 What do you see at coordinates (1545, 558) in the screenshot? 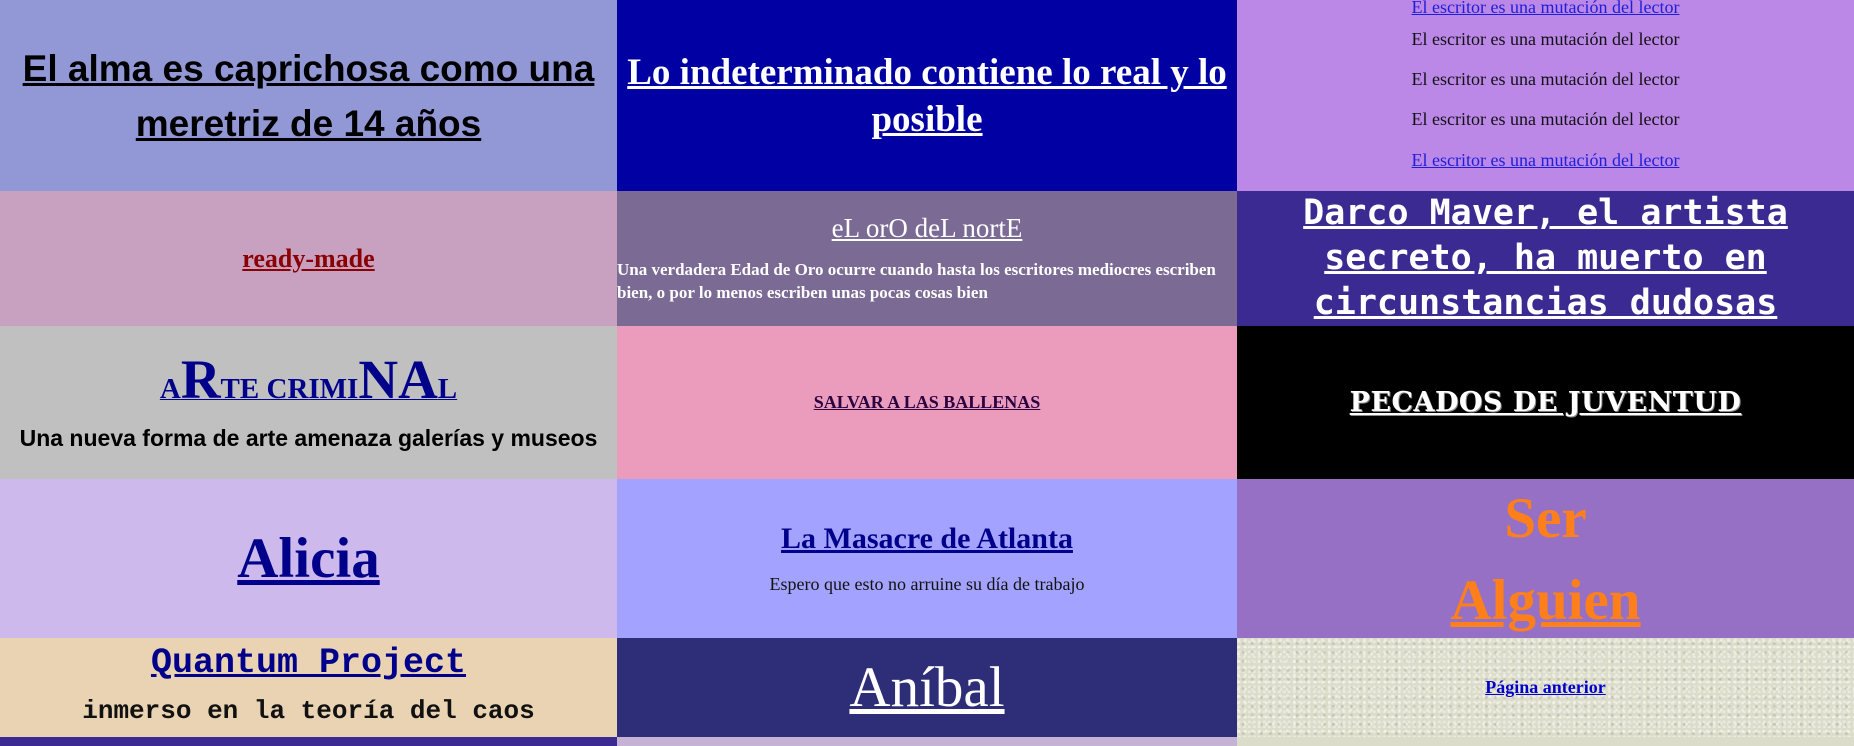
I see `cell-ser-alguien: Ser Alguien` at bounding box center [1545, 558].